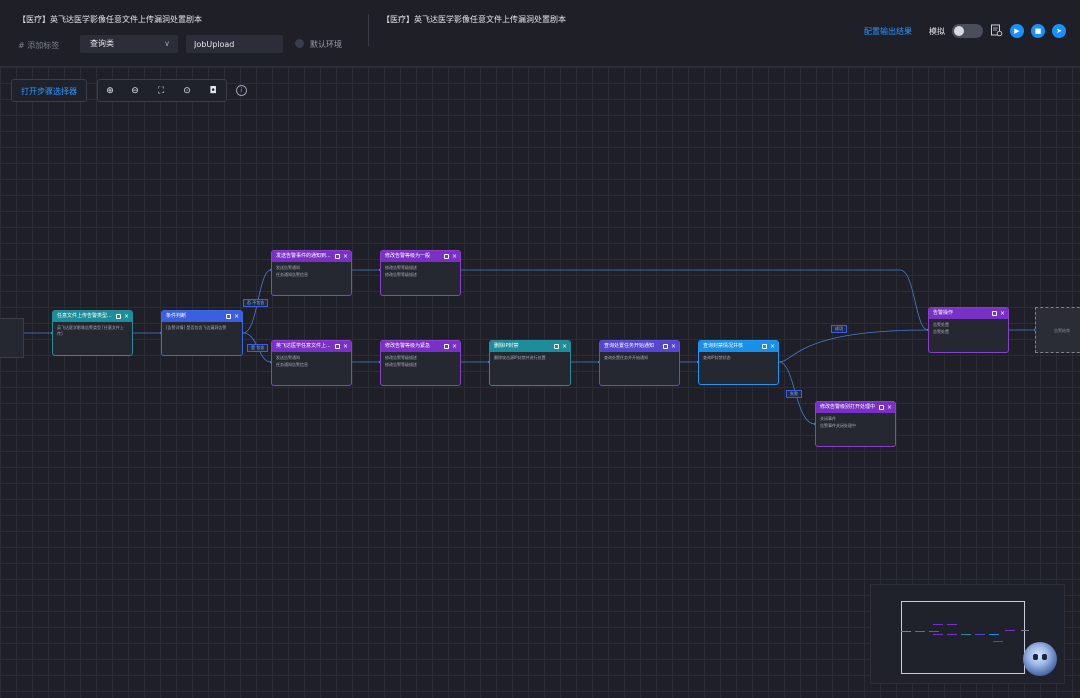  I want to click on edge-label-no: 否 不包含, so click(256, 303).